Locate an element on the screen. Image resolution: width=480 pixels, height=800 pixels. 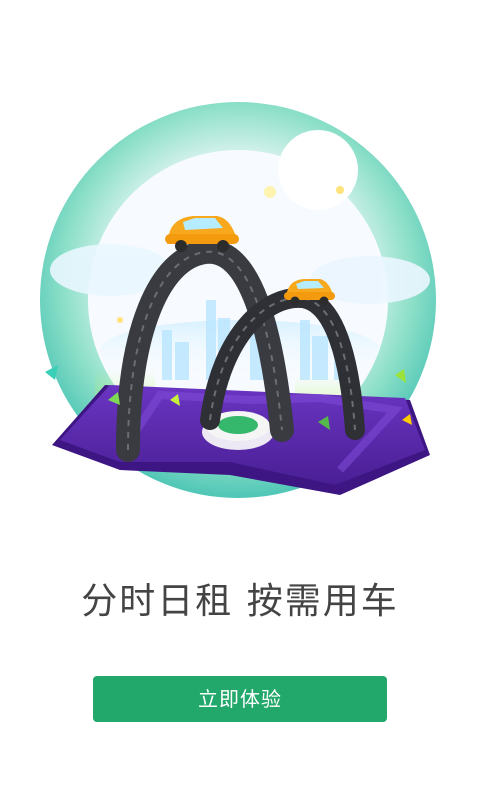
try-now-button: 立即体验 is located at coordinates (240, 699).